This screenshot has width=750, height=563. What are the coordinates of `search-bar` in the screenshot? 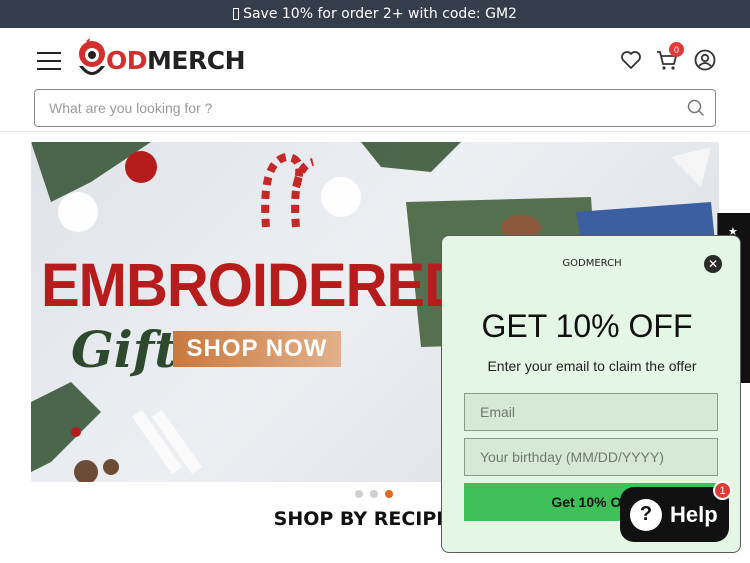 It's located at (375, 108).